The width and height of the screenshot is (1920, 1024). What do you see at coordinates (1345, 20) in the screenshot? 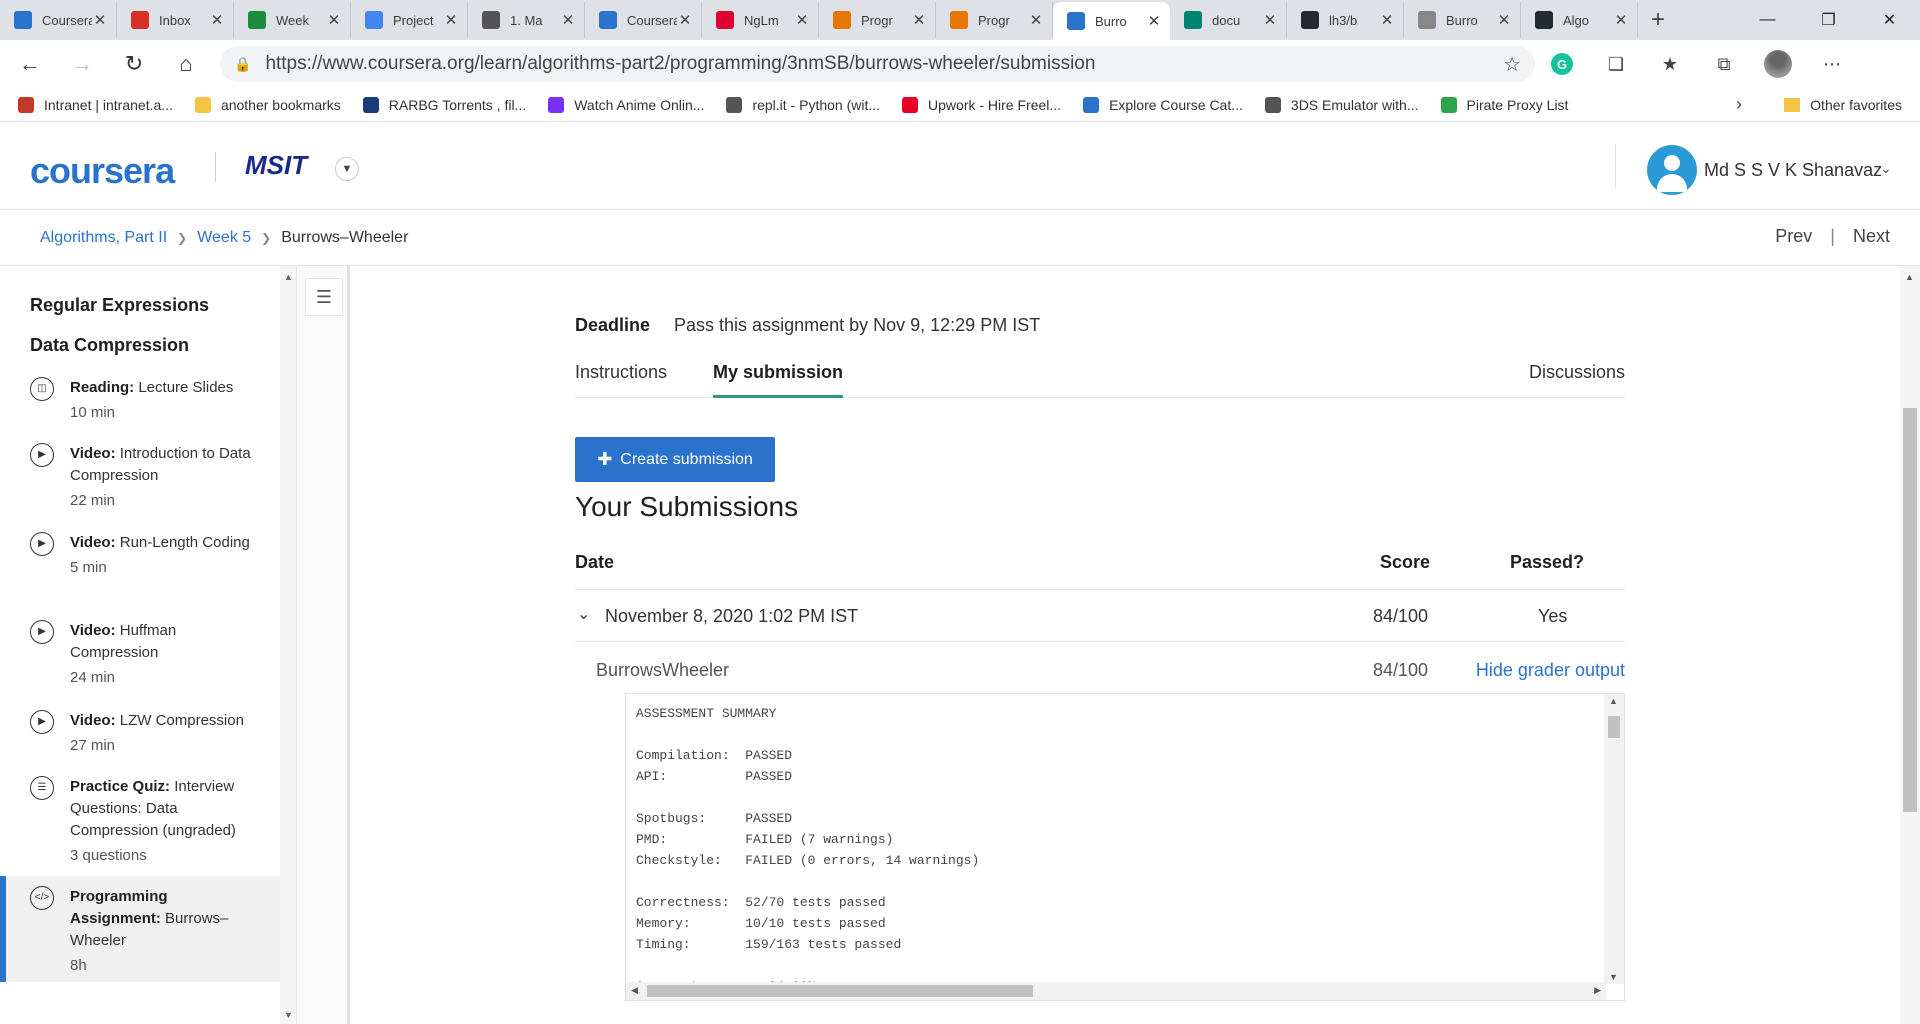
I see `browser-tab: lh3/b ✕` at bounding box center [1345, 20].